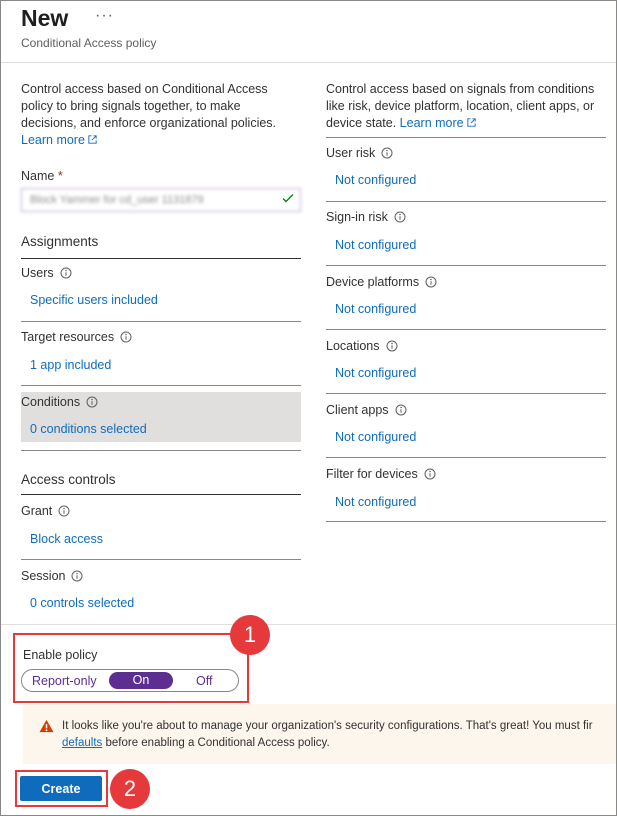  Describe the element at coordinates (51, 402) in the screenshot. I see `conditions-label-text: Conditions` at that location.